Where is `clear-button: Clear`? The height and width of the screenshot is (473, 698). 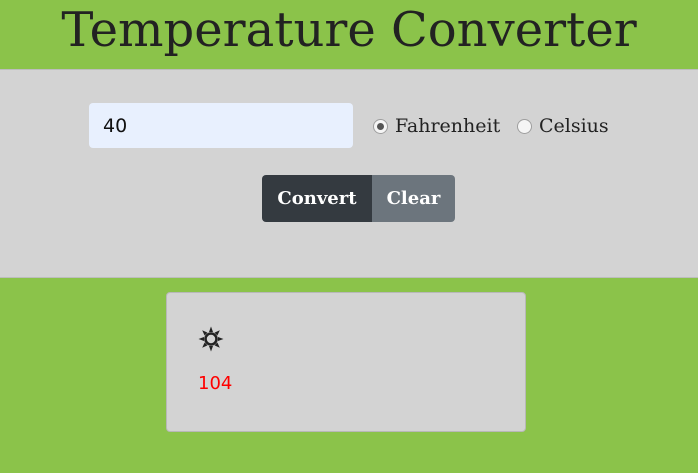
clear-button: Clear is located at coordinates (413, 198).